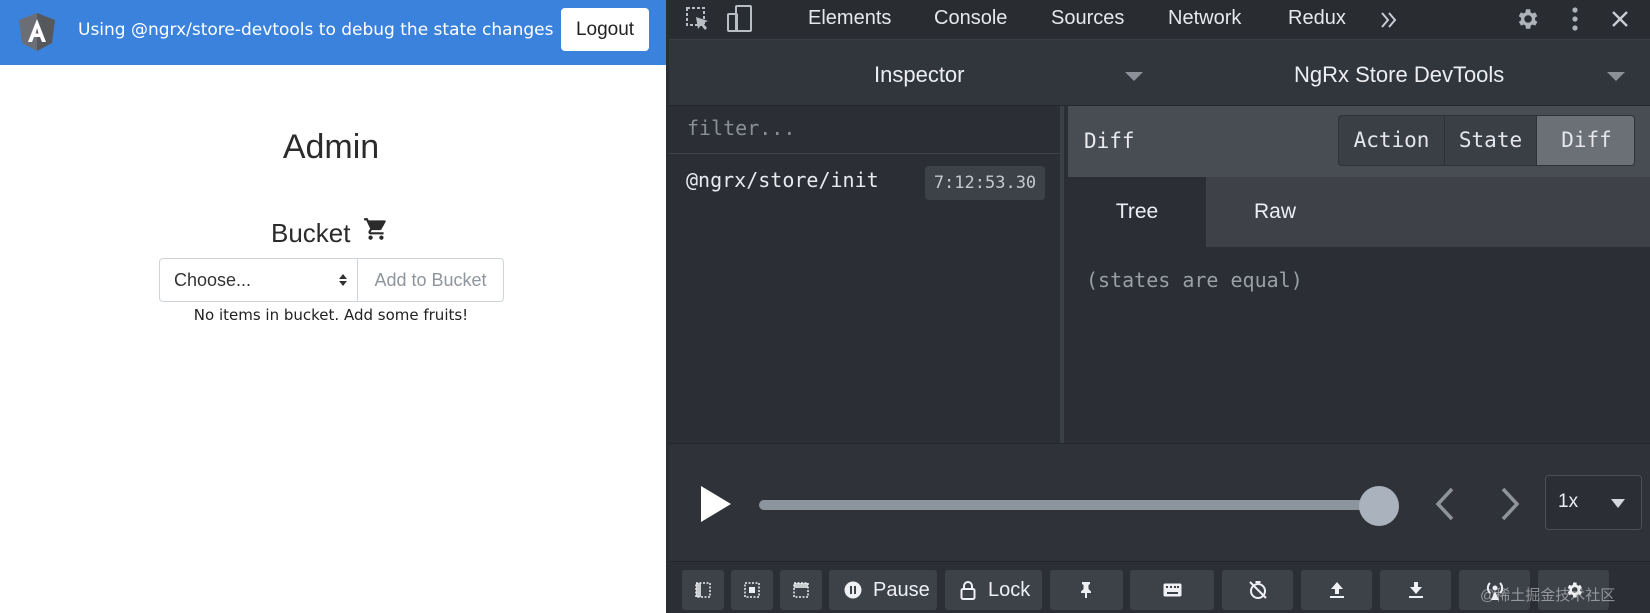  I want to click on speed-value: 1x, so click(1568, 501).